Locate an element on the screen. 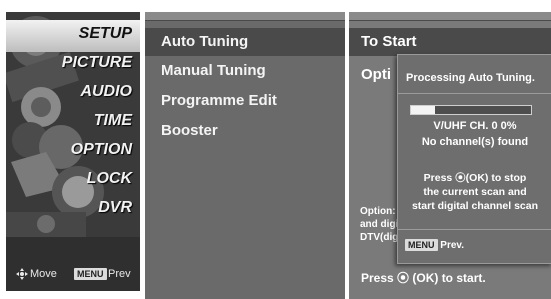  category-audio: AUDIO is located at coordinates (106, 92).